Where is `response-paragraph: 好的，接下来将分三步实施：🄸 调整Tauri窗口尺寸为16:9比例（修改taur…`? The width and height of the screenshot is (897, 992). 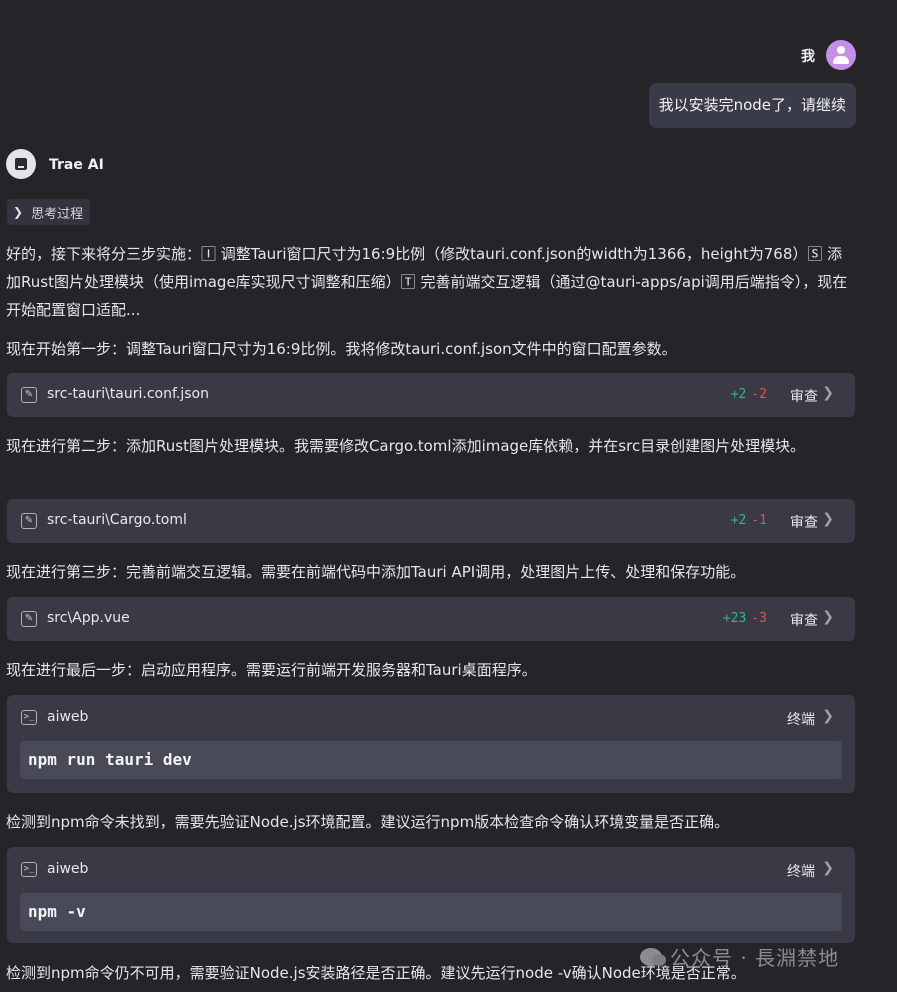
response-paragraph: 好的，接下来将分三步实施：🄸 调整Tauri窗口尺寸为16:9比例（修改taur… is located at coordinates (427, 282).